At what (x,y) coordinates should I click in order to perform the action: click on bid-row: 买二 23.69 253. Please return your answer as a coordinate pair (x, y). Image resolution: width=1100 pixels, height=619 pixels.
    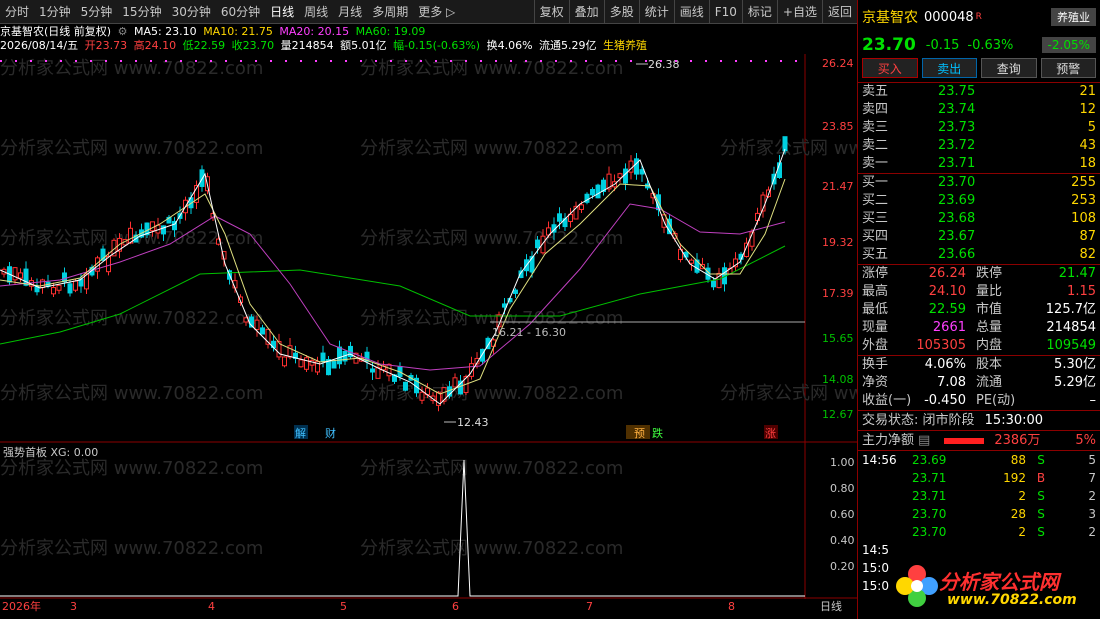
    Looking at the image, I should click on (979, 201).